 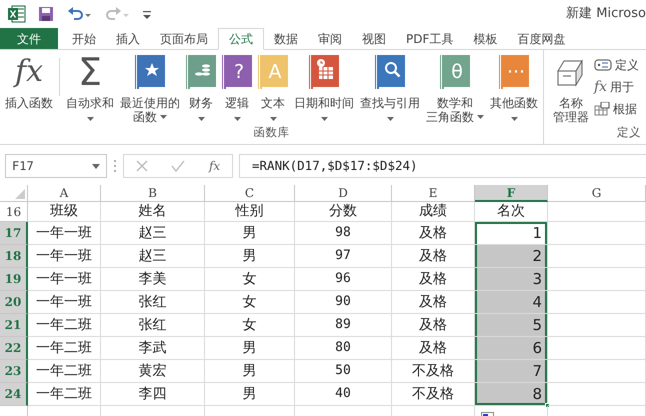 I want to click on table-cell: 名次, so click(x=511, y=212).